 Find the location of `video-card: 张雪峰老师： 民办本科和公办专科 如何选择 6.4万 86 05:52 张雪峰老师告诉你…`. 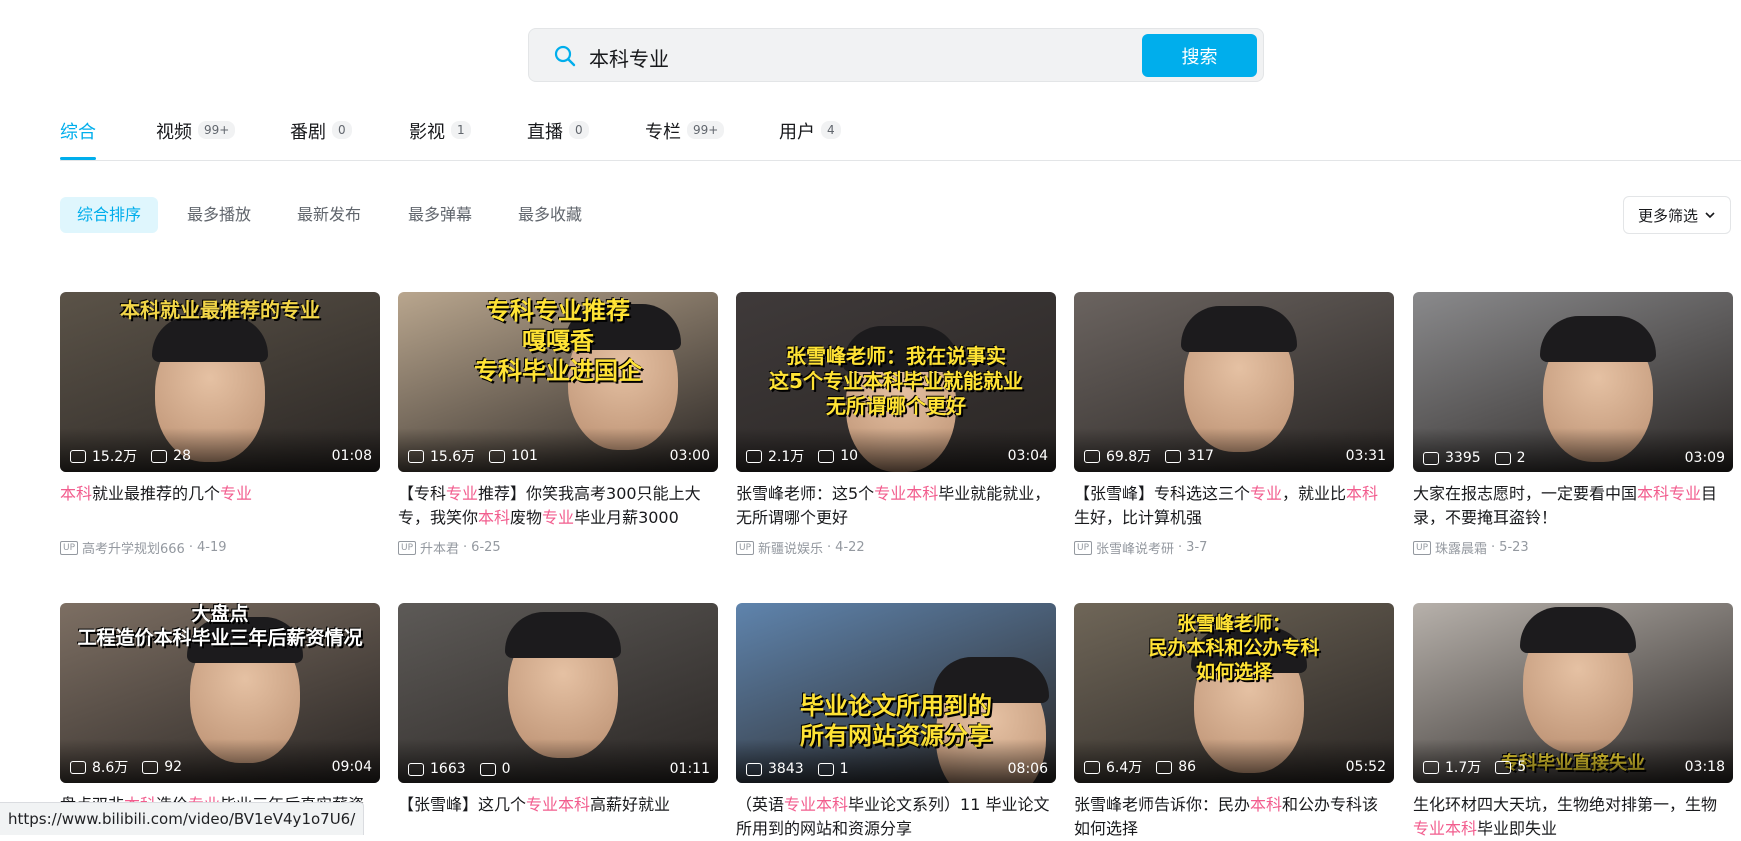

video-card: 张雪峰老师： 民办本科和公办专科 如何选择 6.4万 86 05:52 张雪峰老师告诉你… is located at coordinates (1234, 722).